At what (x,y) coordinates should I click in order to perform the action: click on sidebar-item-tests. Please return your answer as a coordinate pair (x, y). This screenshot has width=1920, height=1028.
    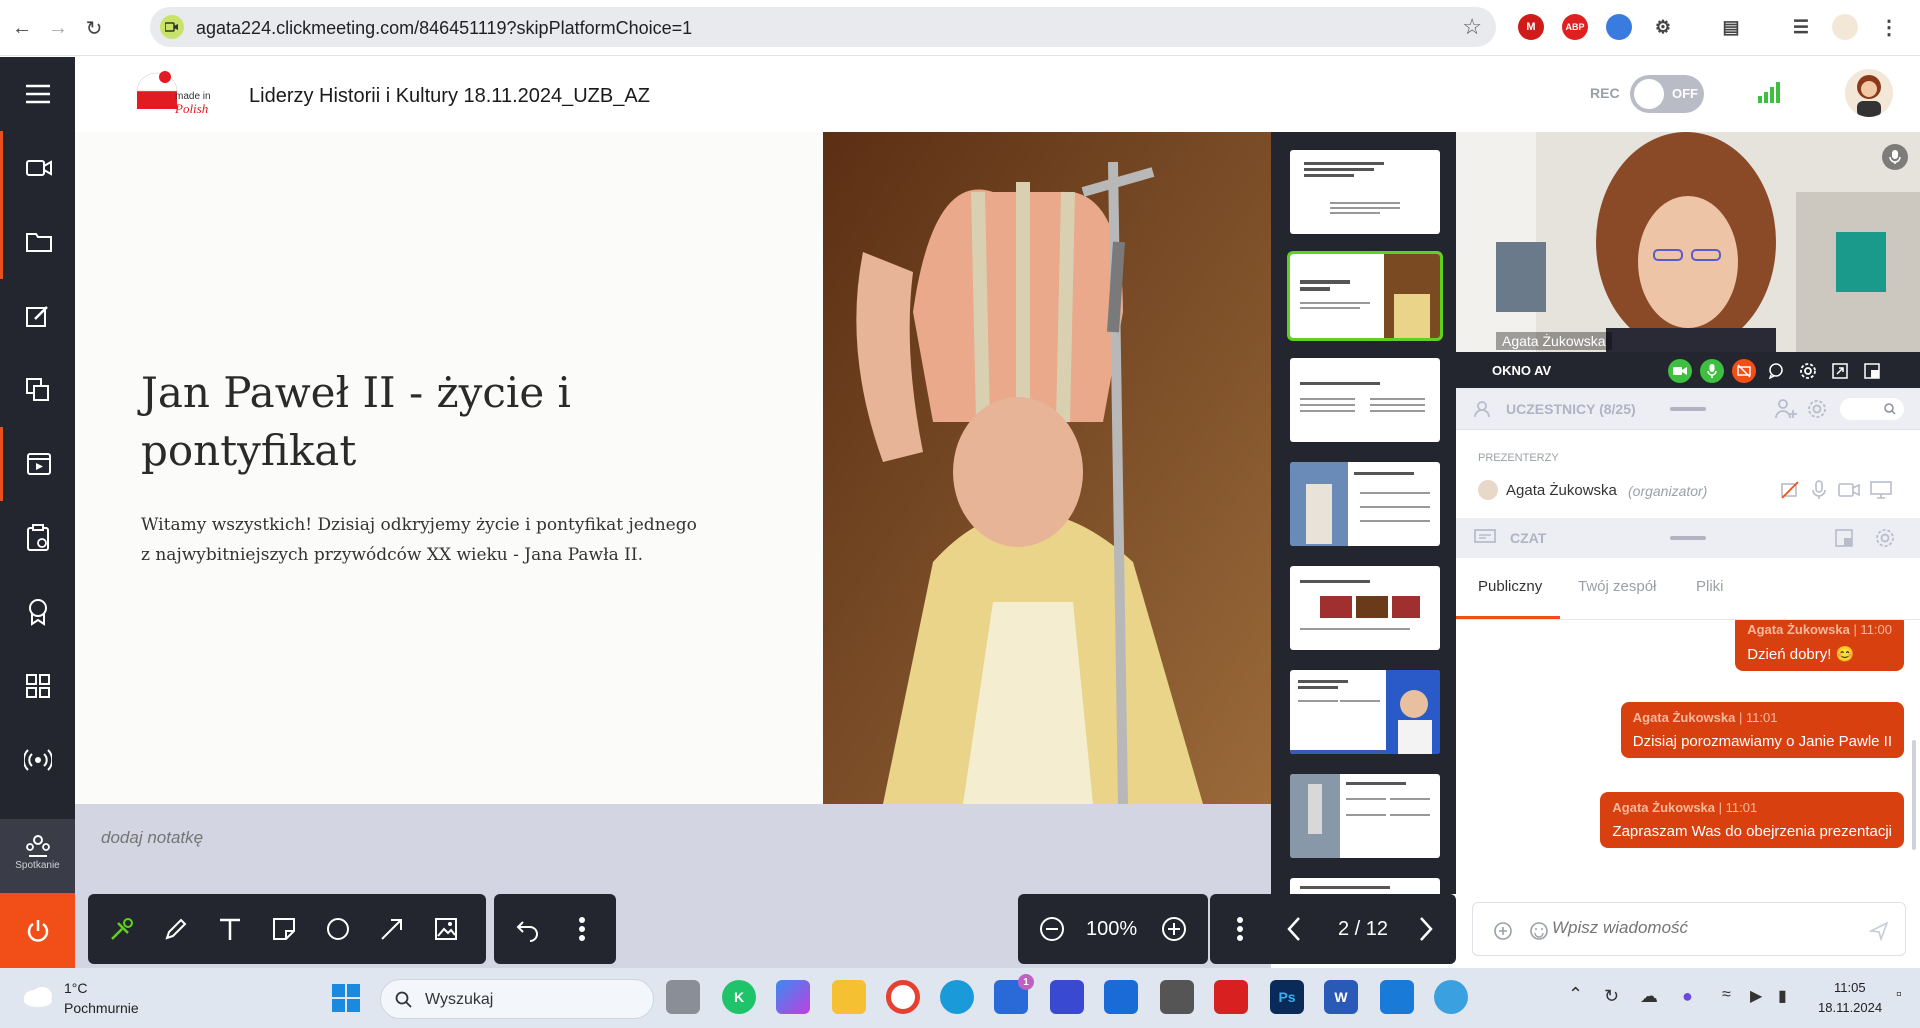
    Looking at the image, I should click on (37, 538).